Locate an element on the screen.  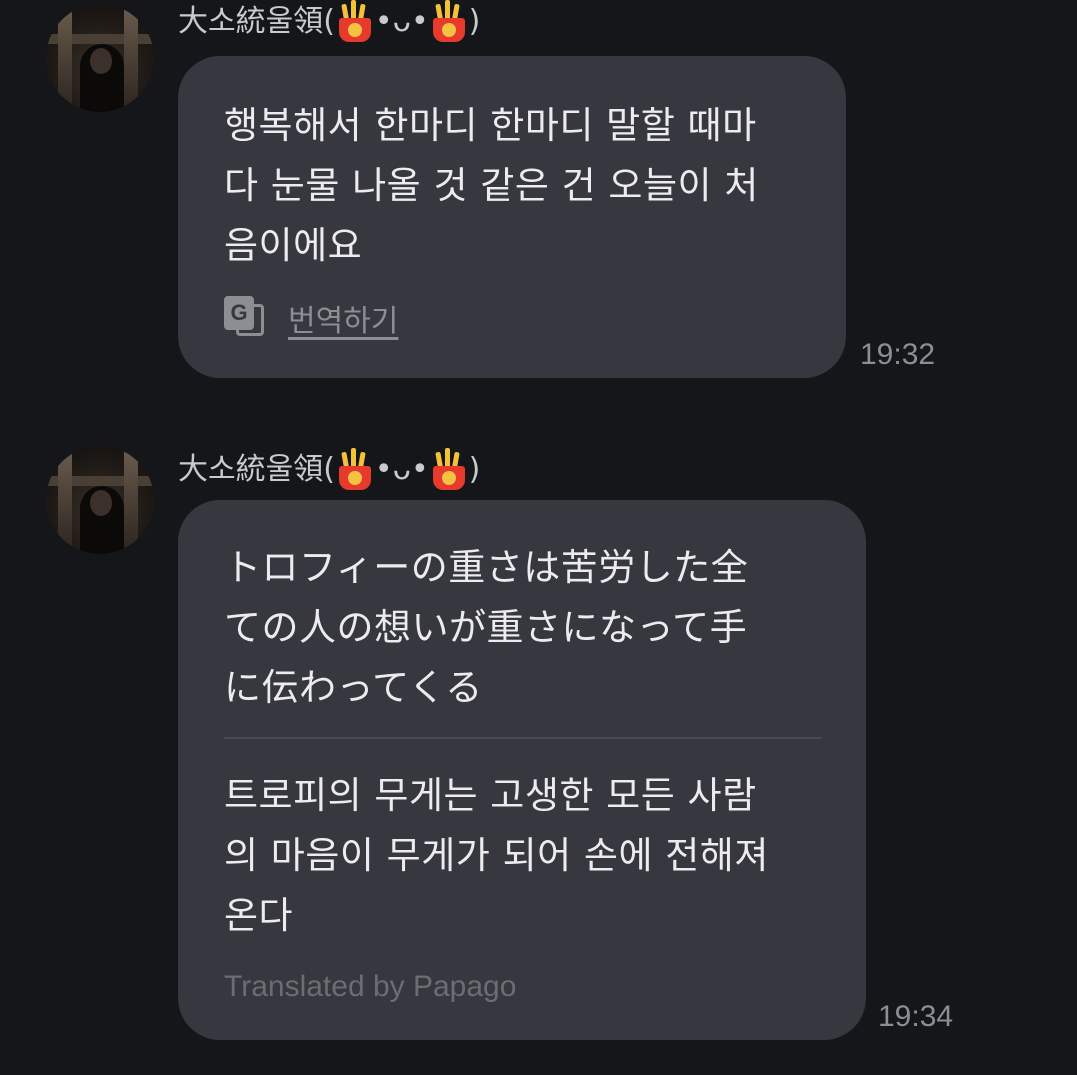
translation-divider is located at coordinates (523, 738).